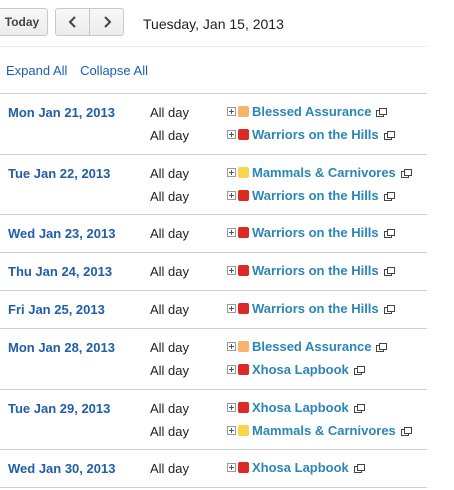  I want to click on day-events: All day Xhosa Lapbook, so click(213, 465).